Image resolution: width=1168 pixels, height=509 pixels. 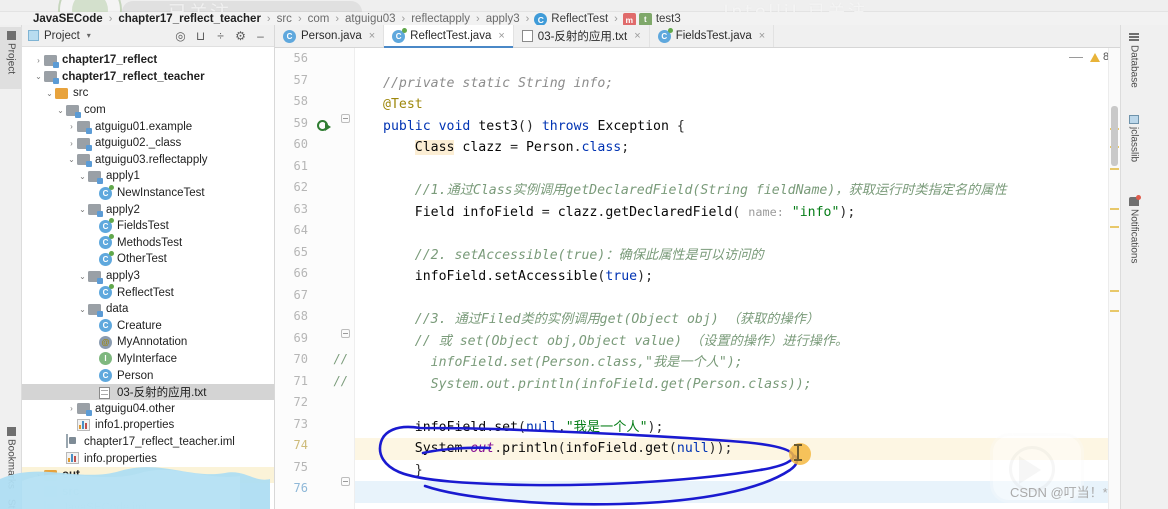 What do you see at coordinates (105, 226) in the screenshot?
I see `java-class-runnable-icon: C` at bounding box center [105, 226].